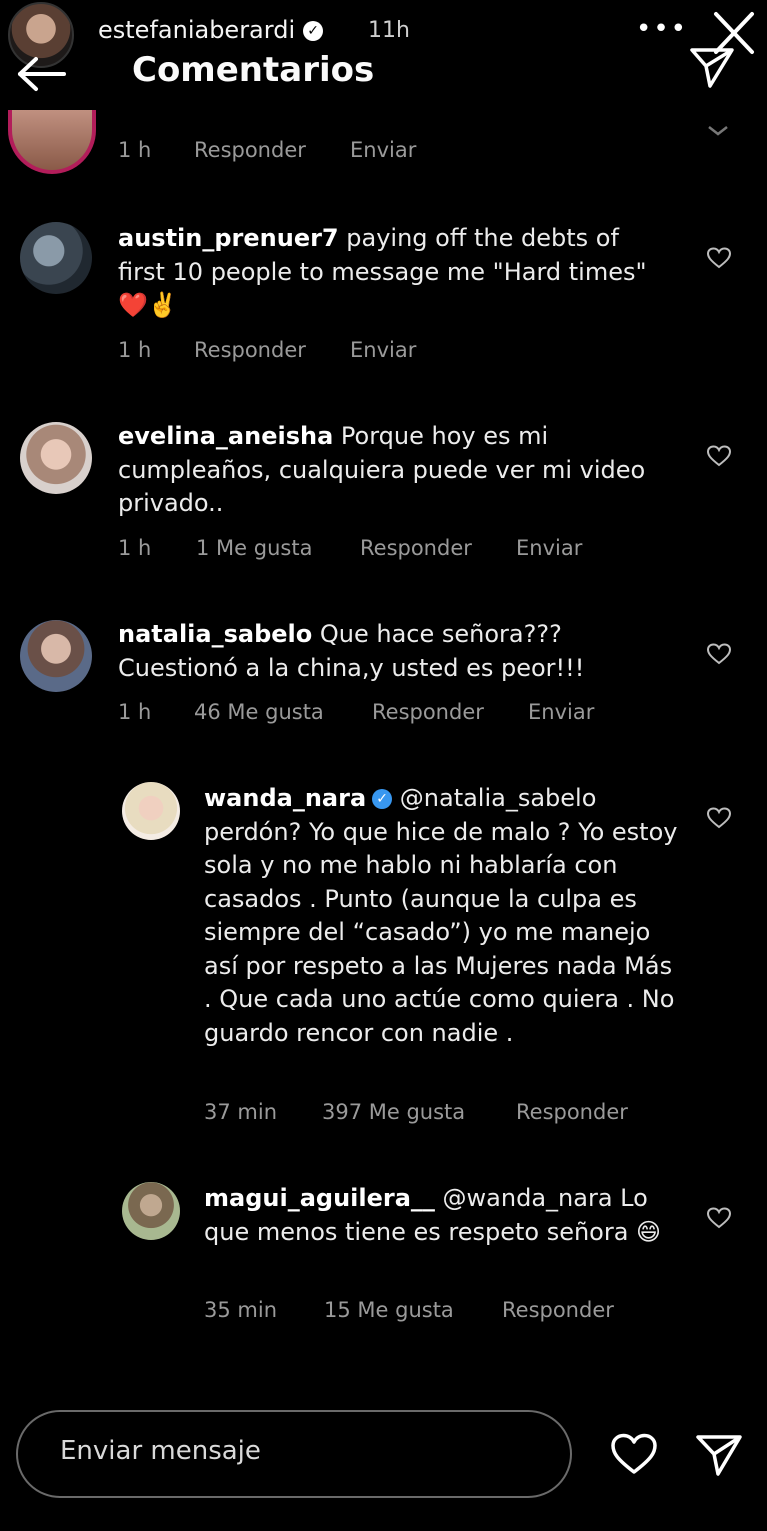 This screenshot has height=1531, width=767. I want to click on like-count: 1 Me gusta, so click(278, 548).